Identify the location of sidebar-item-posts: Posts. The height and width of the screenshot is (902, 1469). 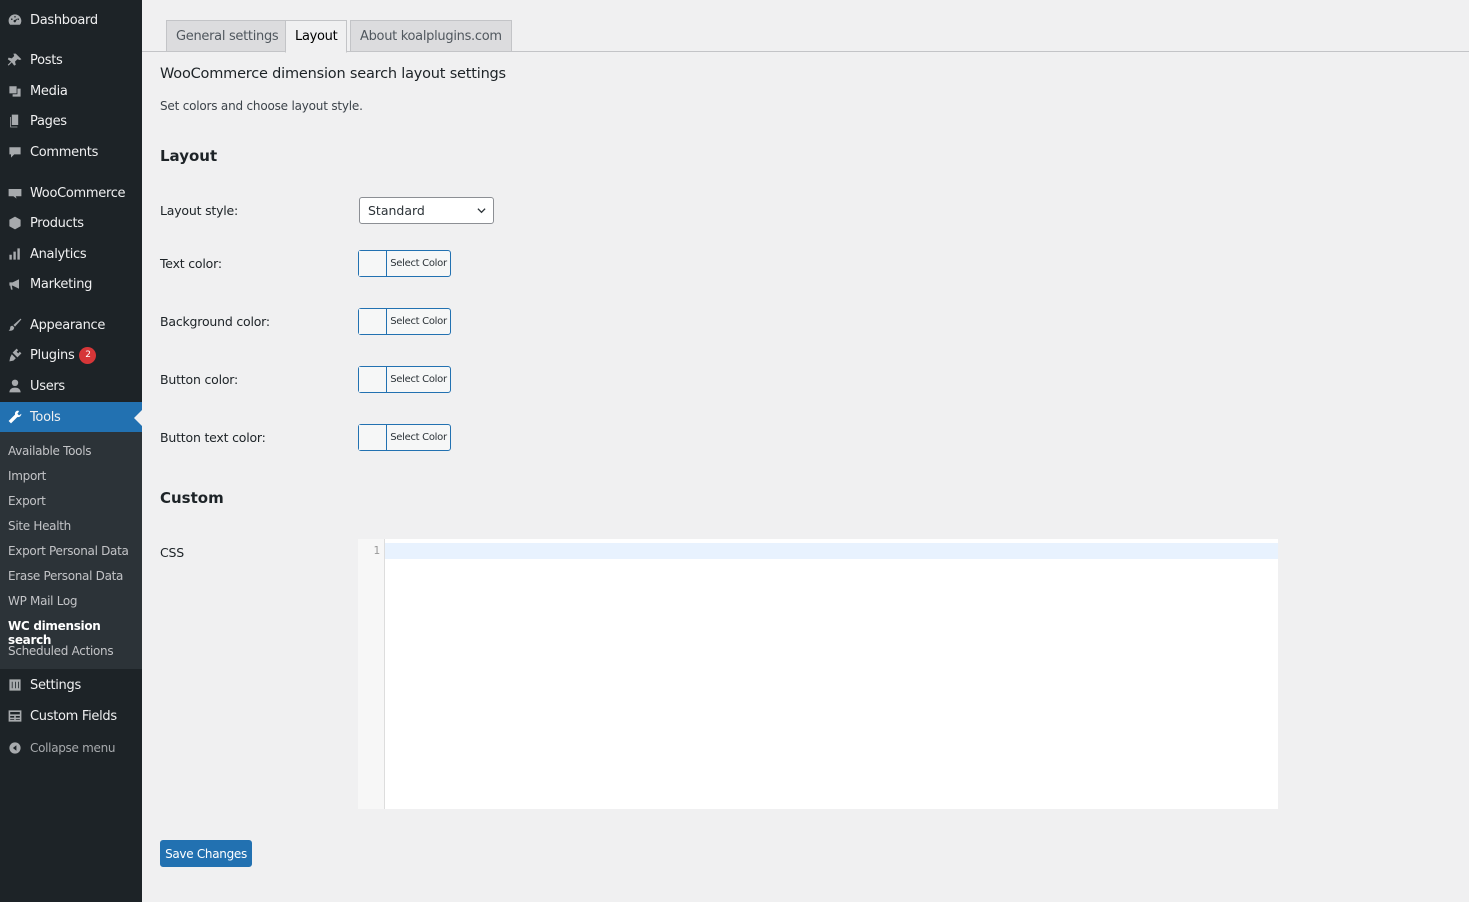
(71, 60).